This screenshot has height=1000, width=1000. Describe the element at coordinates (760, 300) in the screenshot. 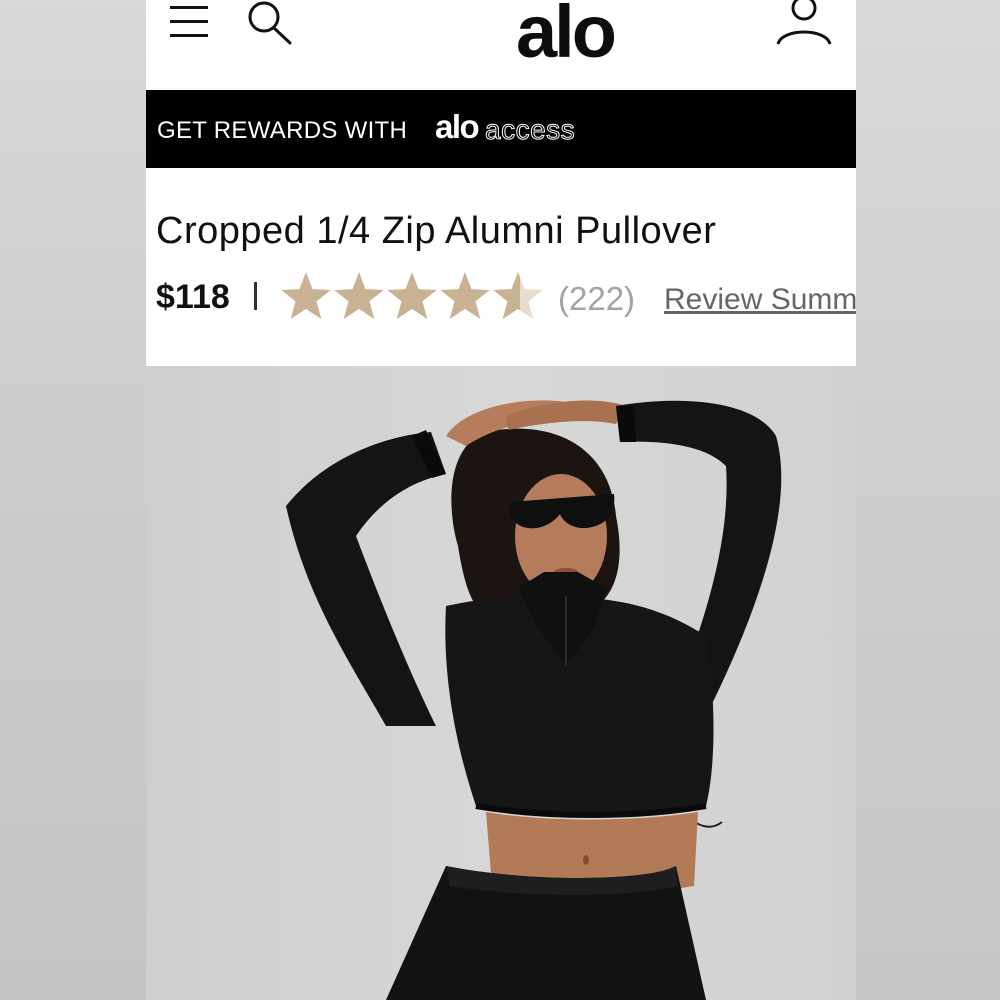

I see `review-summary-link: Review Summ` at that location.